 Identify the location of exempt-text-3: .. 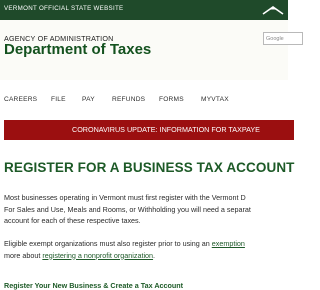
(154, 255).